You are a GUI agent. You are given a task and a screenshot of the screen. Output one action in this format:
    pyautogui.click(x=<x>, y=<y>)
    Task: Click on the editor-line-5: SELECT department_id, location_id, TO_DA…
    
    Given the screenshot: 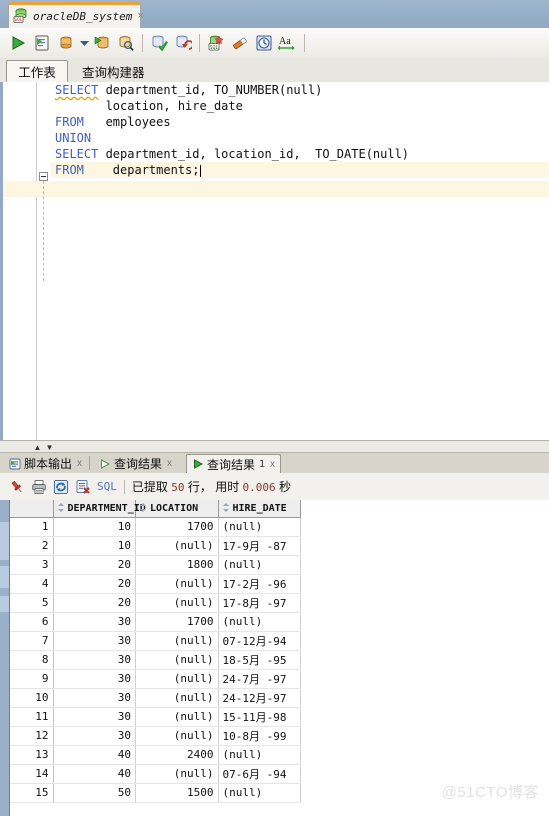 What is the action you would take?
    pyautogui.click(x=300, y=154)
    